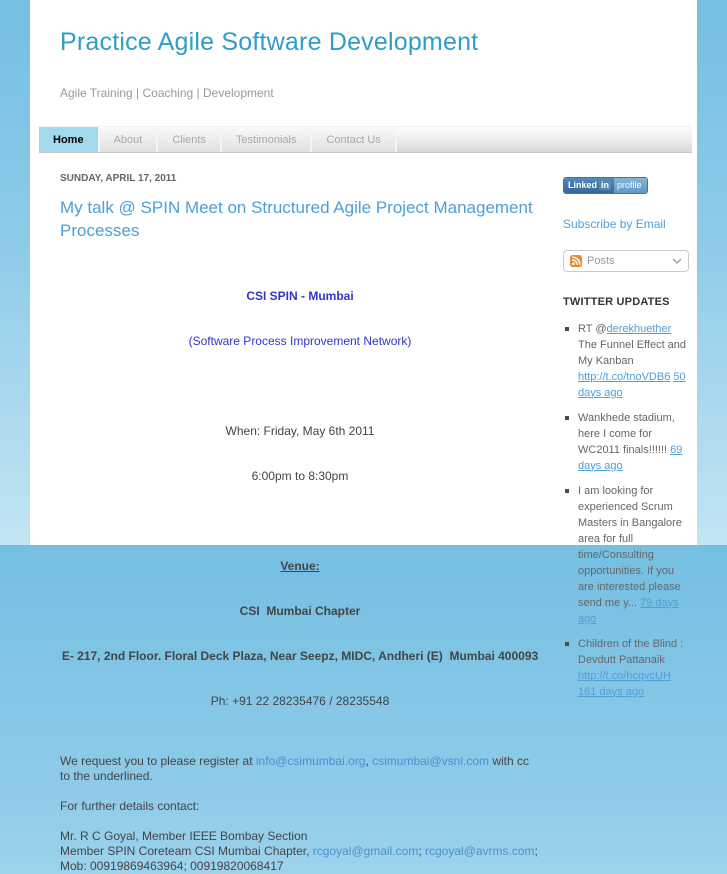  What do you see at coordinates (186, 850) in the screenshot?
I see `contact-line2-text: Member SPIN Coreteam CSI Mumbai Chapter,` at bounding box center [186, 850].